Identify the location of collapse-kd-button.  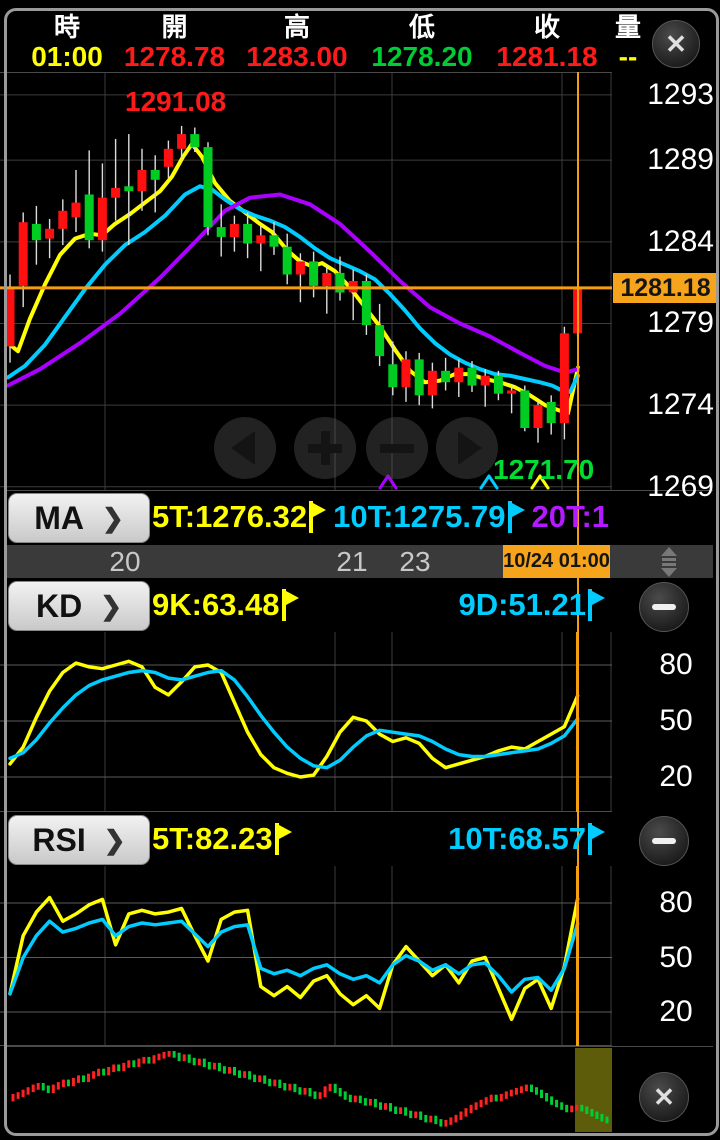
(664, 607).